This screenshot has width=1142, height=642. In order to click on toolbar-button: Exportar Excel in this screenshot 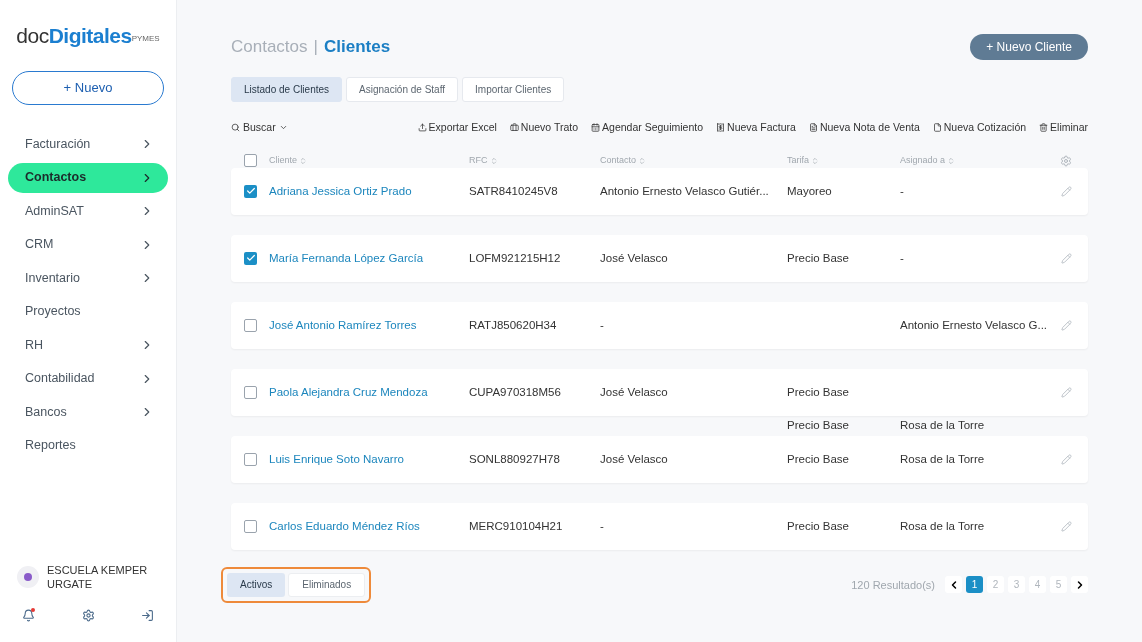, I will do `click(457, 128)`.